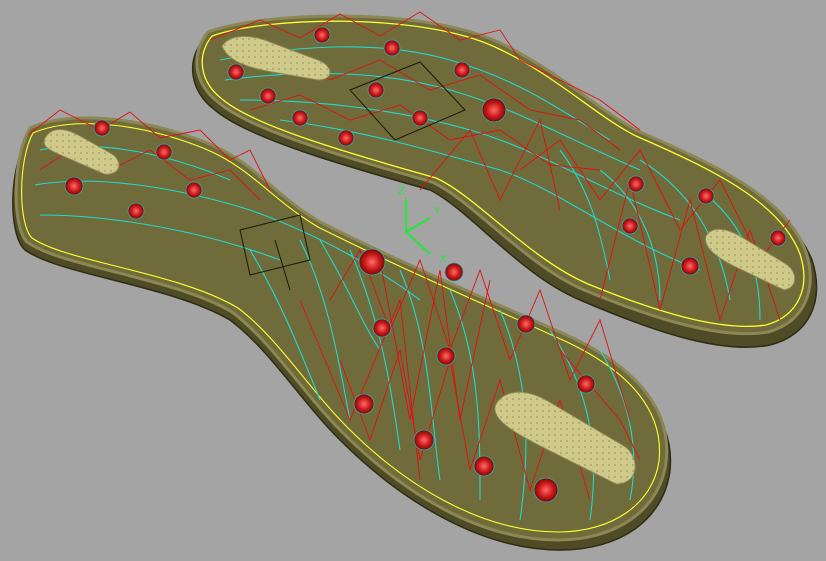  Describe the element at coordinates (401, 191) in the screenshot. I see `axis-label-z: Z` at that location.